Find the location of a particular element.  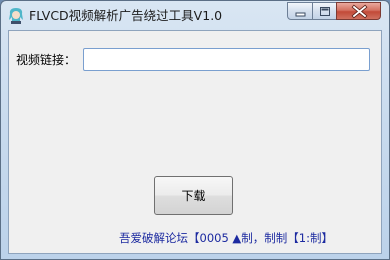

minimize-icon is located at coordinates (300, 14).